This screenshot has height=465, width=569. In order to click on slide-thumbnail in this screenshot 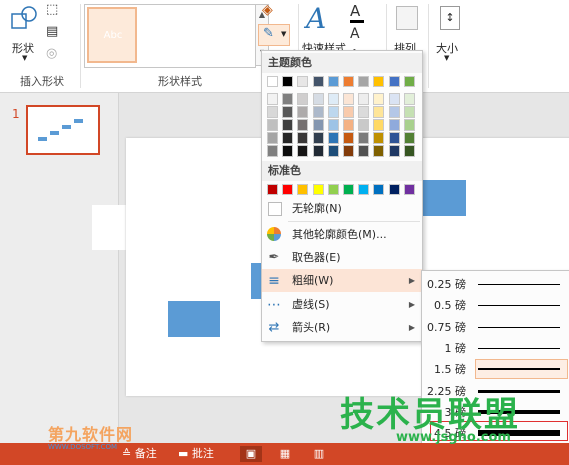, I will do `click(63, 130)`.